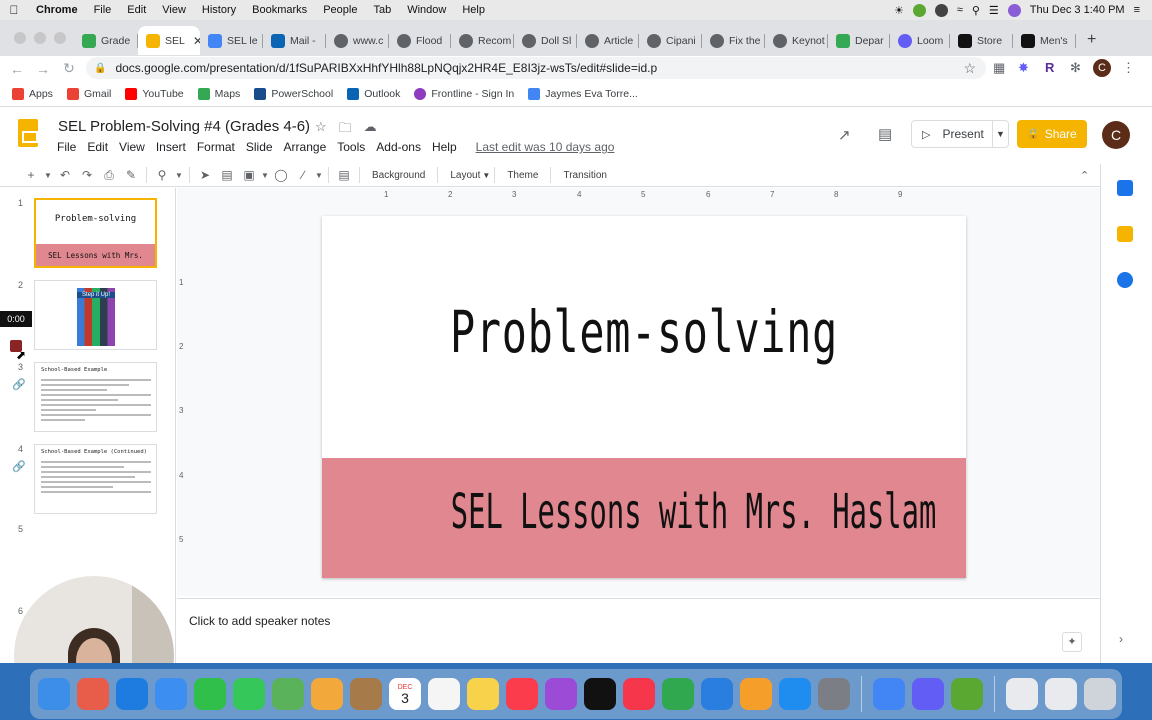 This screenshot has width=1152, height=720. What do you see at coordinates (205, 175) in the screenshot?
I see `select-cursor-icon: ➤` at bounding box center [205, 175].